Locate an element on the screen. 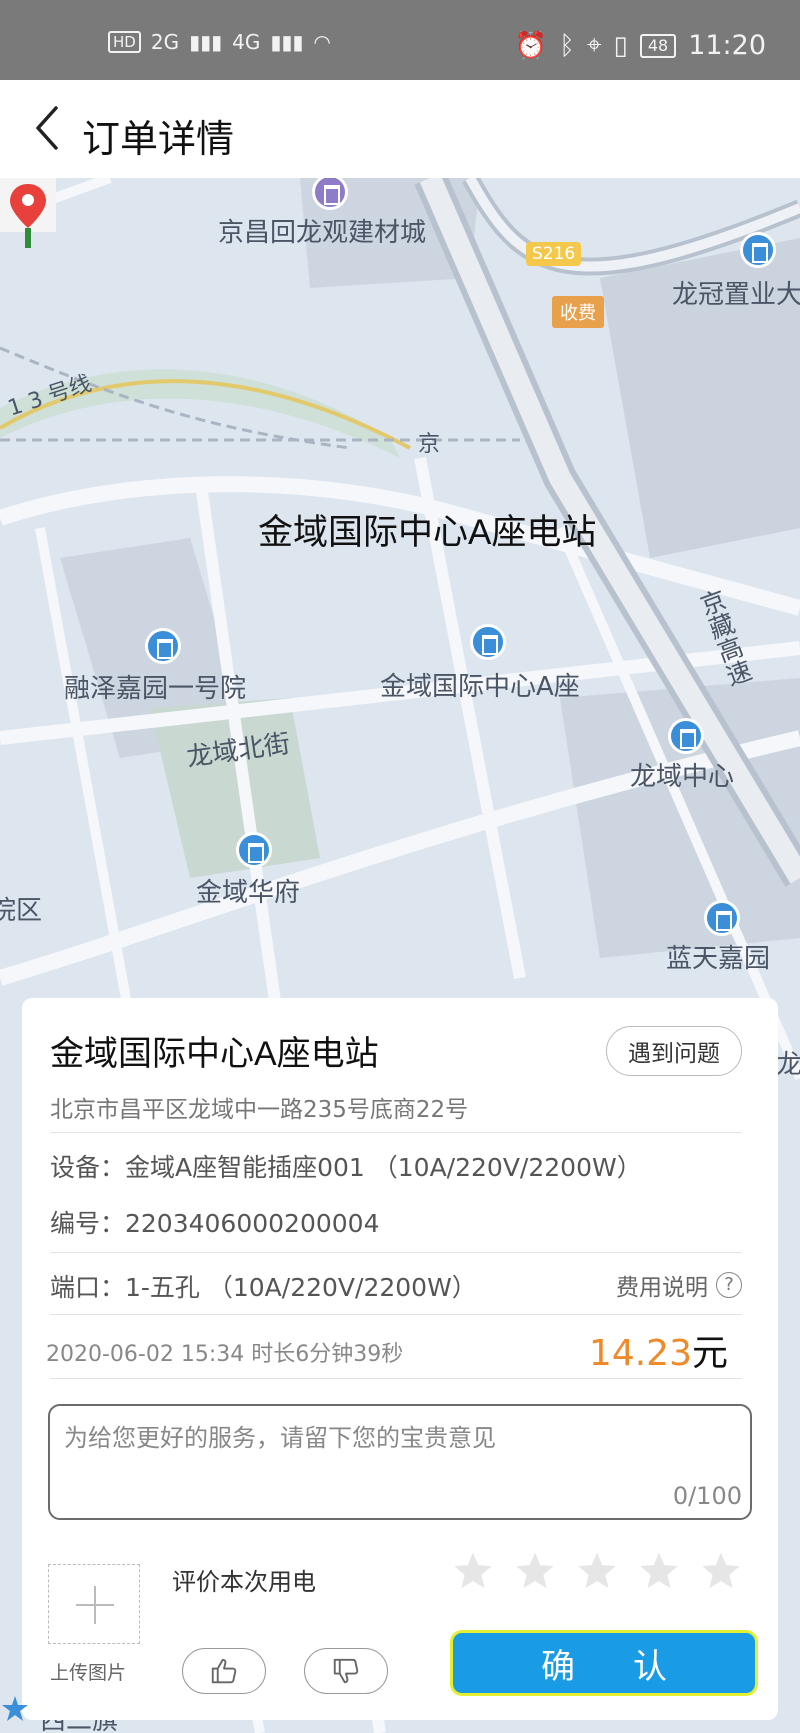 This screenshot has width=800, height=1733. bluetooth-icon: ᛒ is located at coordinates (567, 45).